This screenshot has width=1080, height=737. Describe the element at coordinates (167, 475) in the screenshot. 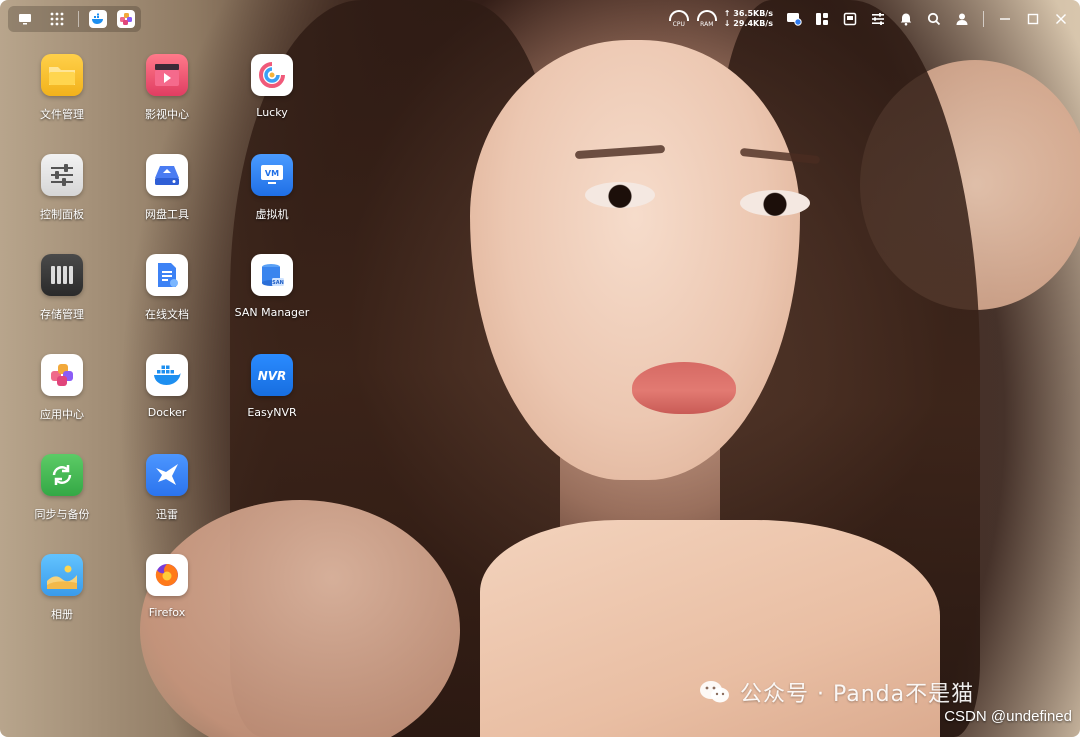

I see `thunder-icon` at that location.